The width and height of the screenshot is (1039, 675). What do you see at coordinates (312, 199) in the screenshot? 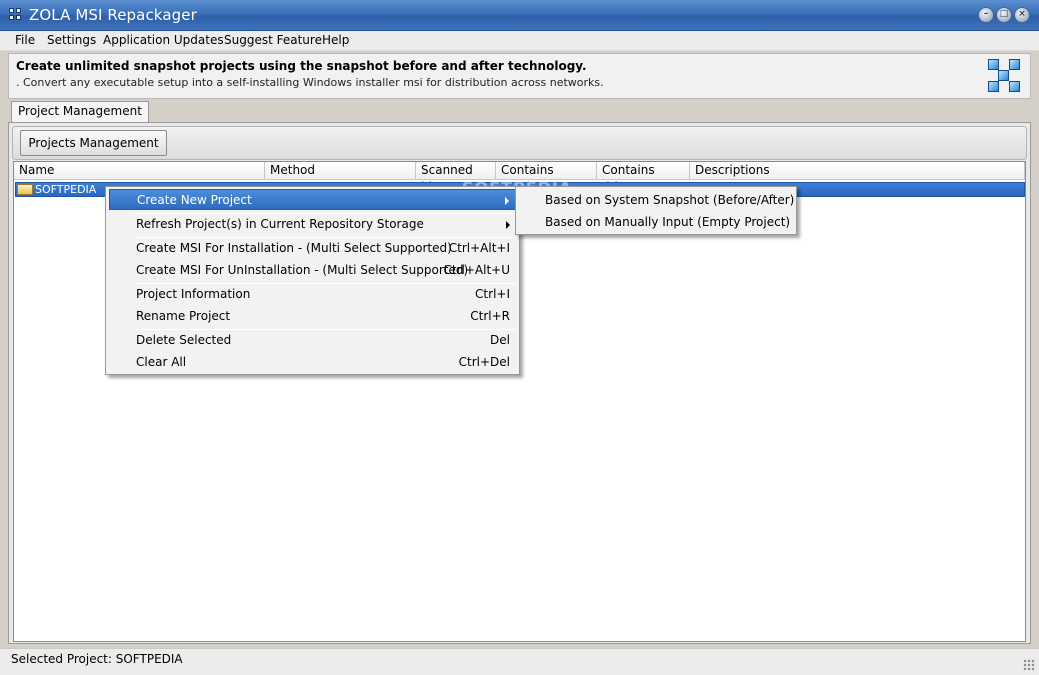
I see `menu-item-create-new-project: Create New Project` at bounding box center [312, 199].